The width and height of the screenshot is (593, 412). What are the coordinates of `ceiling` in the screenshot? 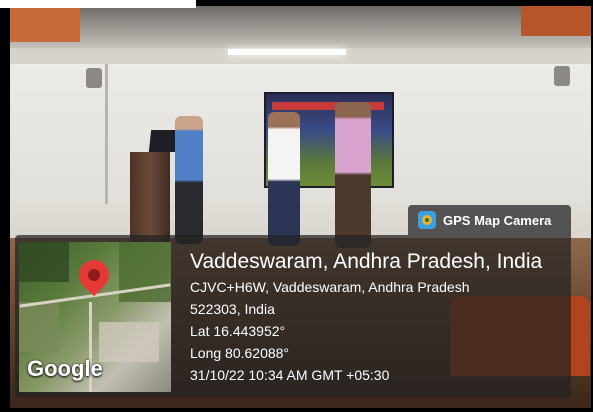 It's located at (300, 27).